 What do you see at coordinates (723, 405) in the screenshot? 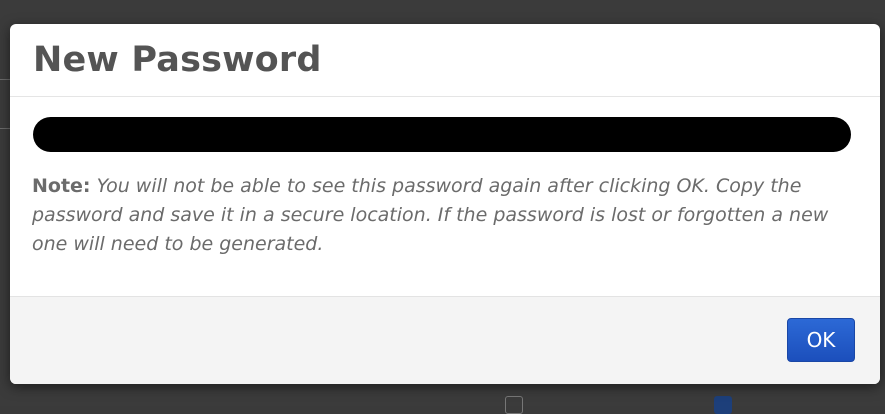
I see `background-checkbox-checked` at bounding box center [723, 405].